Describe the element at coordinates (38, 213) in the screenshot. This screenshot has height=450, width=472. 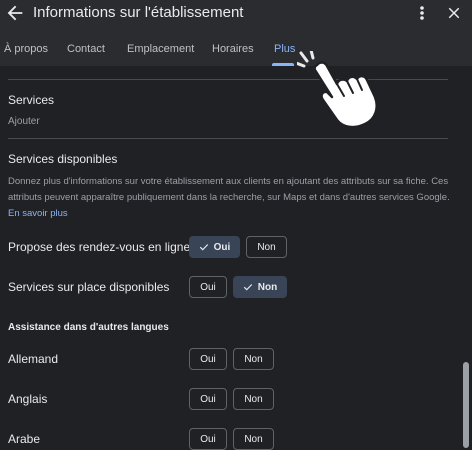
I see `learn-more-link: En savoir plus` at that location.